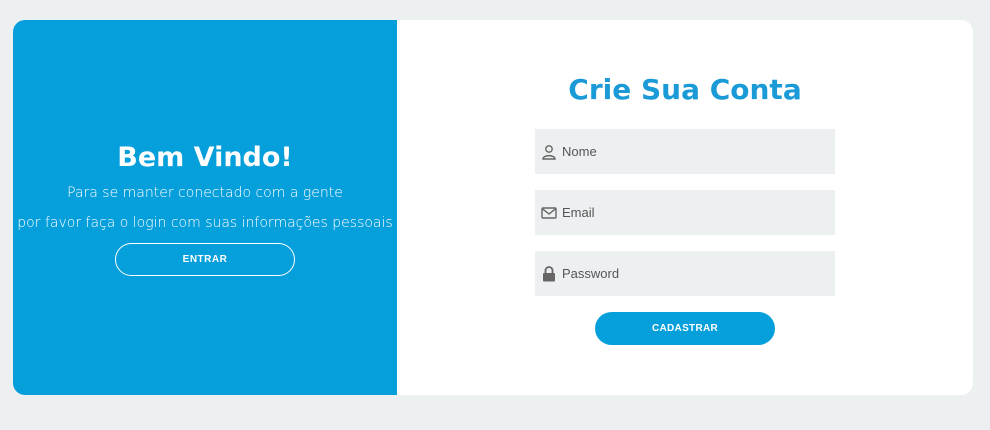 The height and width of the screenshot is (430, 990). I want to click on signup-title: Crie Sua Conta, so click(685, 89).